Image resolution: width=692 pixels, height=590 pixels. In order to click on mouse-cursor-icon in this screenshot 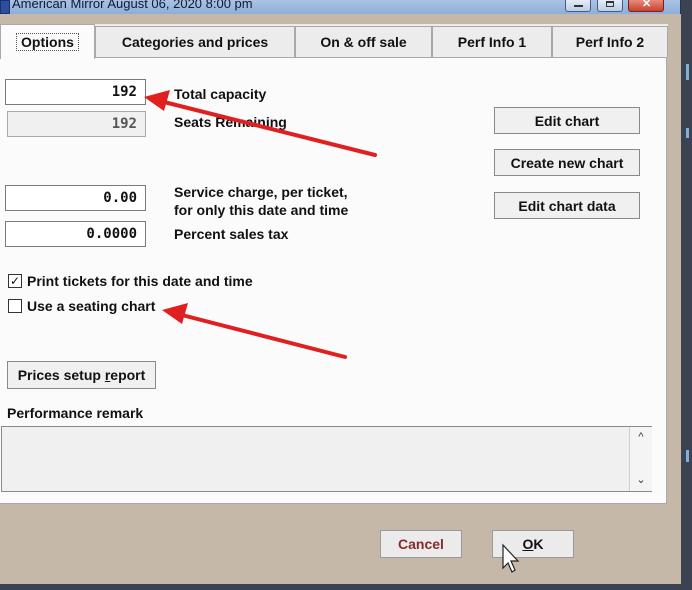, I will do `click(511, 558)`.